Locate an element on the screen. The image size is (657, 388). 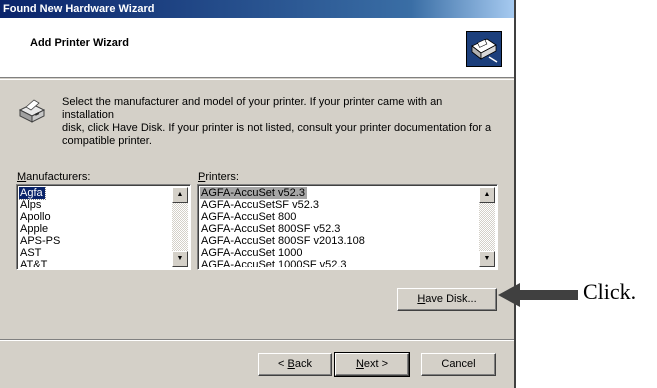
intro-line-3: compatible printer. is located at coordinates (107, 141).